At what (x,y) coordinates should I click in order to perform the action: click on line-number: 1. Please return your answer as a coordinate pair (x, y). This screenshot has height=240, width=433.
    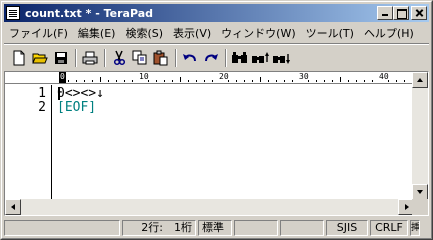
    Looking at the image, I should click on (42, 93).